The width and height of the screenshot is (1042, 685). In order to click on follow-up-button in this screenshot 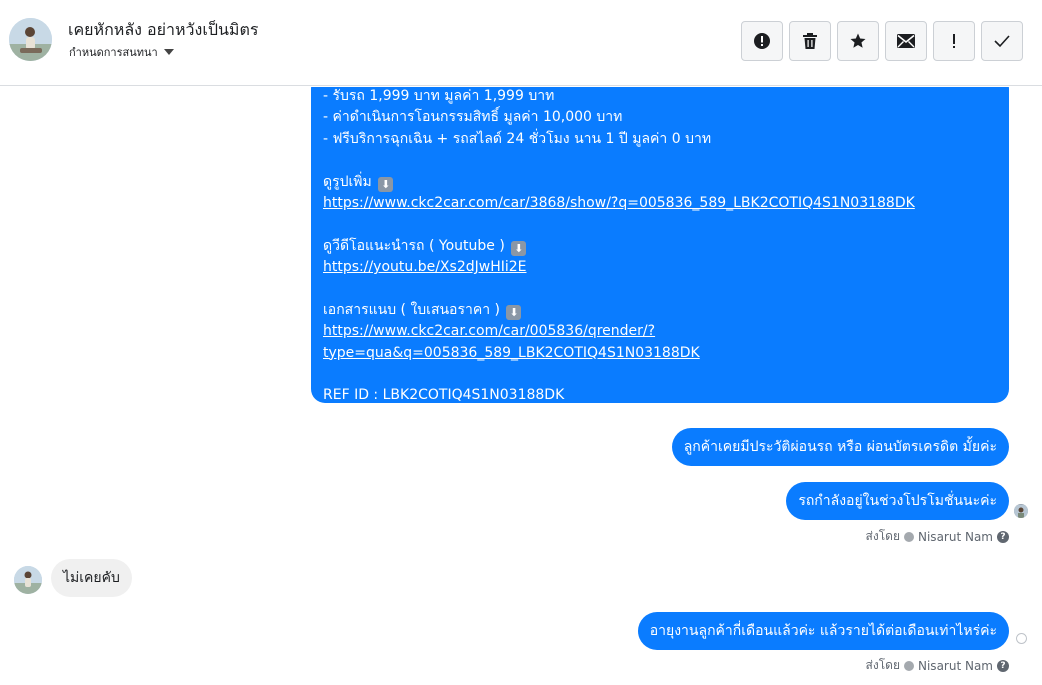, I will do `click(954, 41)`.